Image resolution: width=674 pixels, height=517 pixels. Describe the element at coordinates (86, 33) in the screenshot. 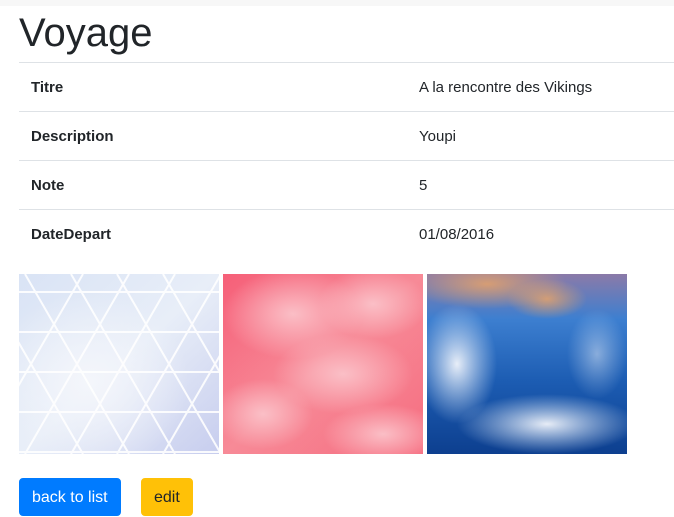

I see `page-title: Voyage` at that location.